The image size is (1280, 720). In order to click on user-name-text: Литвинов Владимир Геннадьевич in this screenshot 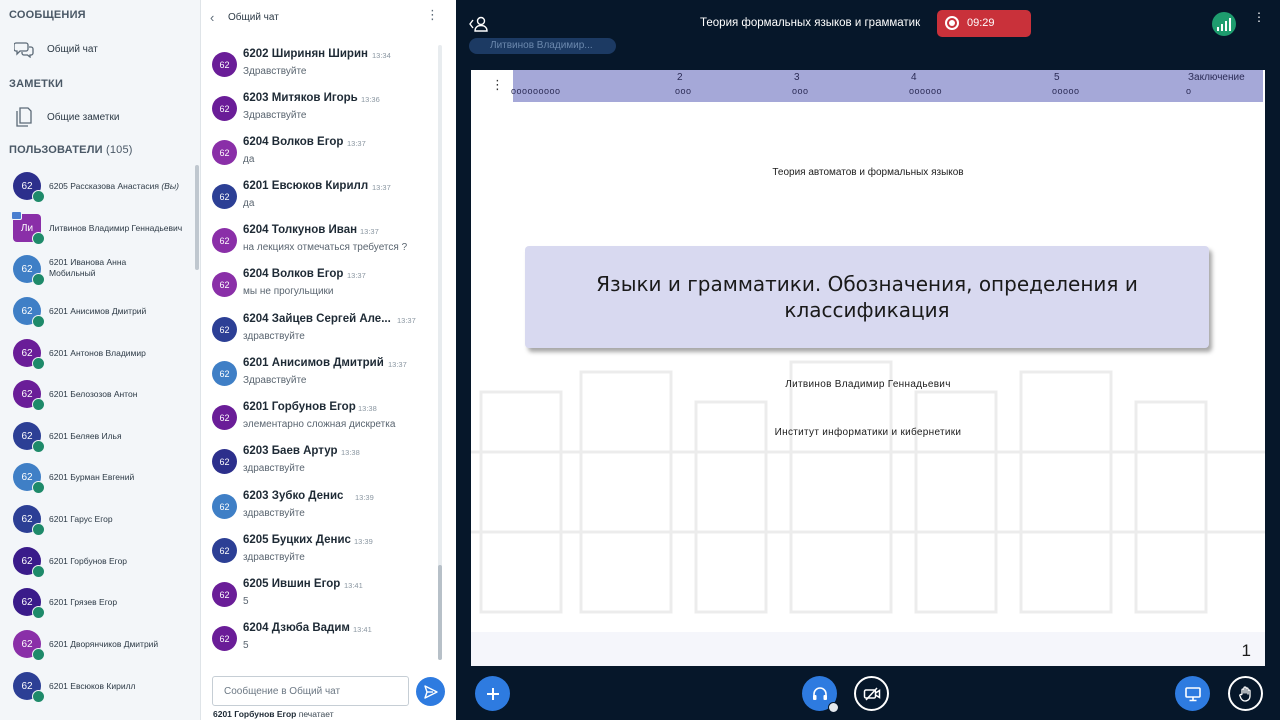, I will do `click(116, 228)`.